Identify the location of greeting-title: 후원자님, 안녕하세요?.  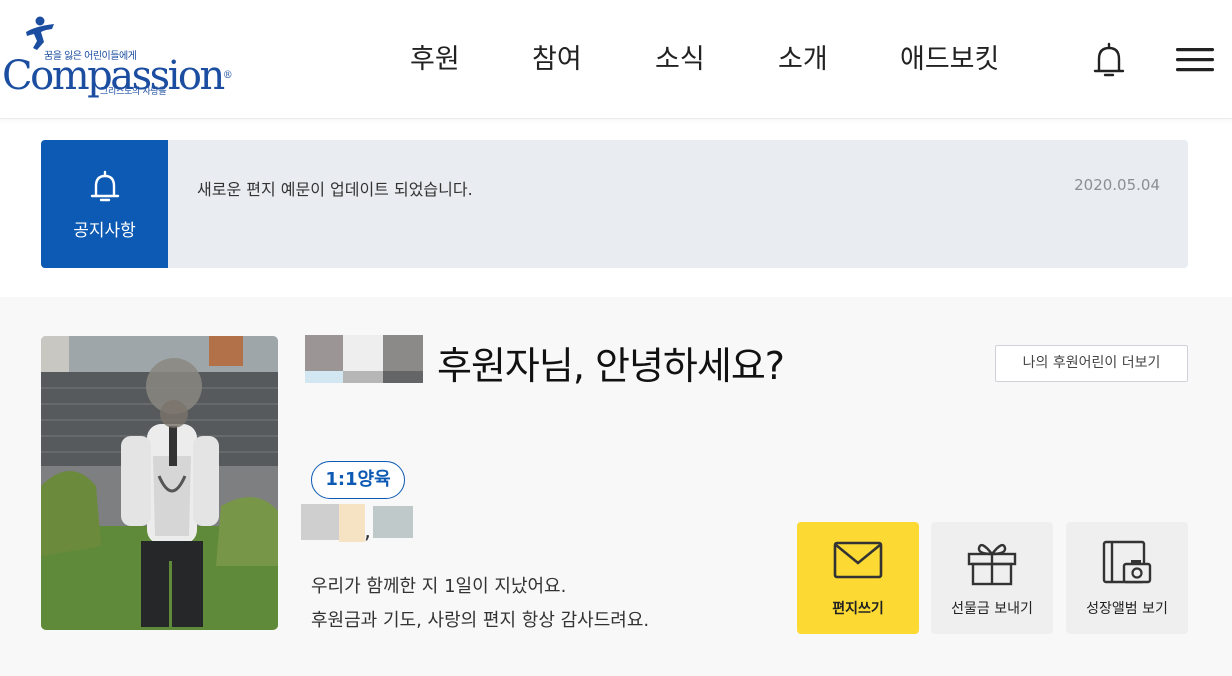
(611, 366).